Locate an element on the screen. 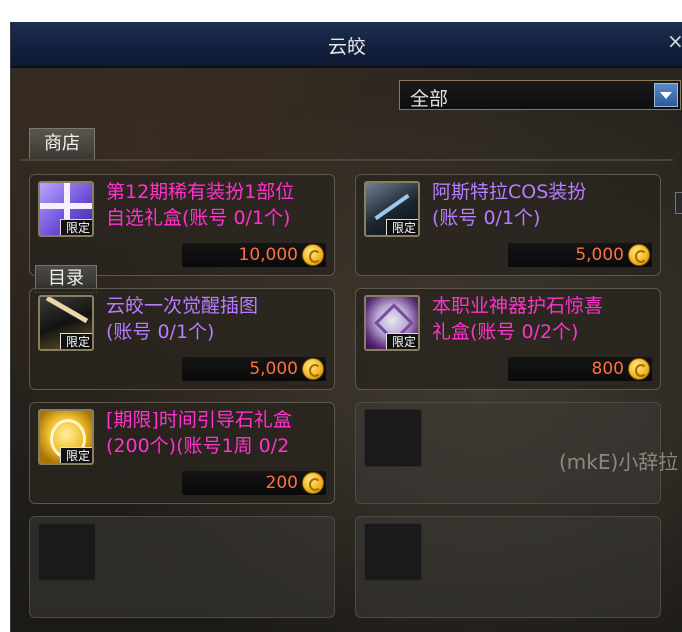 The width and height of the screenshot is (682, 632). shop-item-card: 限定 云皎一次觉醒插图 (账号 0/1个) 5,000 is located at coordinates (182, 339).